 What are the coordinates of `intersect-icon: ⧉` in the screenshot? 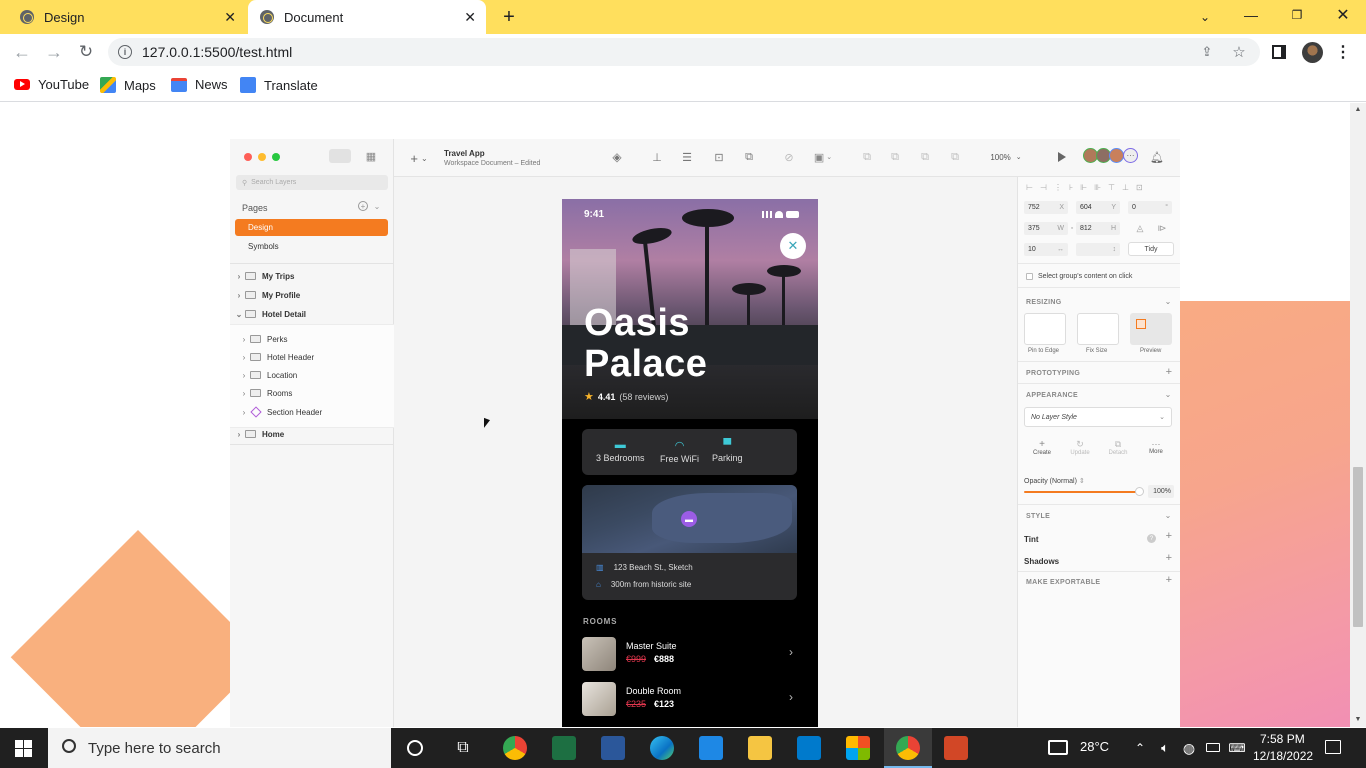 It's located at (925, 157).